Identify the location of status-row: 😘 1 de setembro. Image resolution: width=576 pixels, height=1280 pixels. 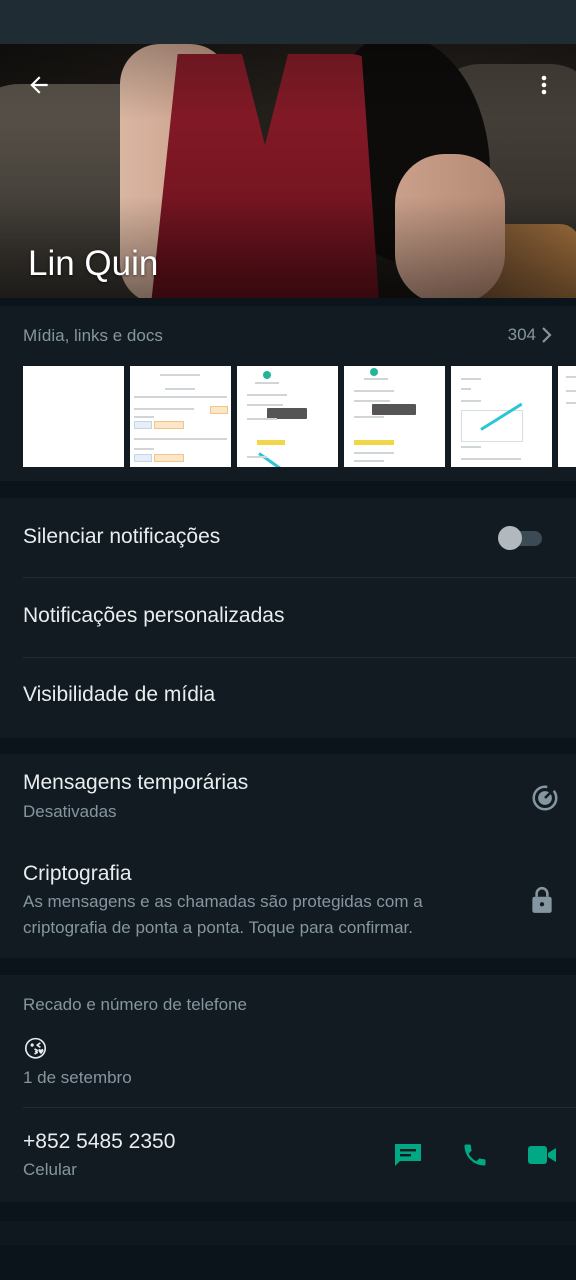
(288, 1067).